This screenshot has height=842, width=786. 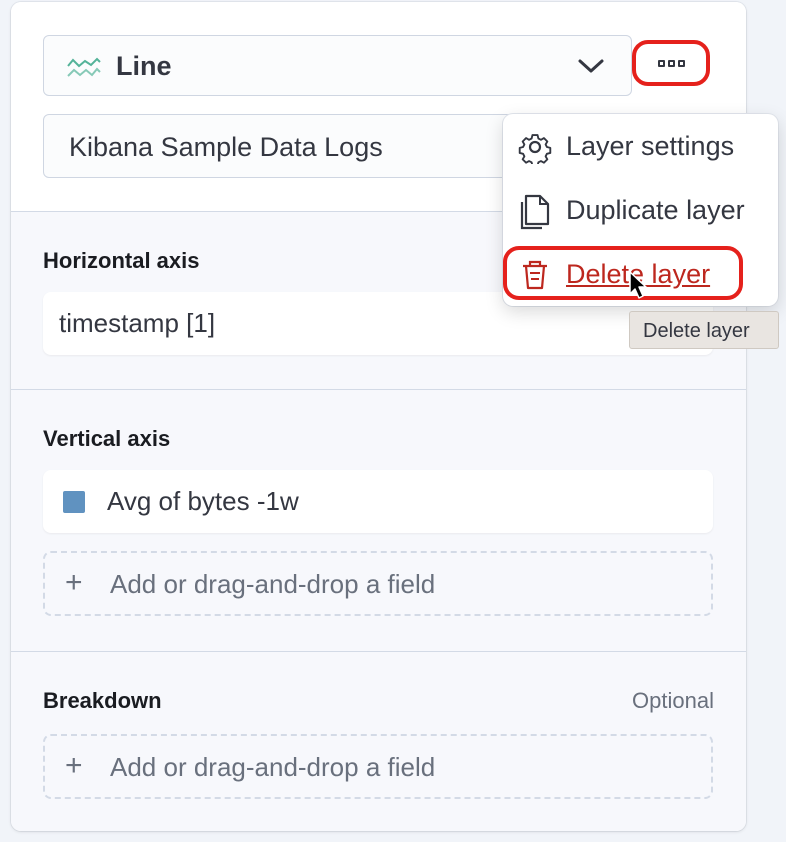 What do you see at coordinates (137, 323) in the screenshot?
I see `horizontal-axis-field-label: timestamp [1]` at bounding box center [137, 323].